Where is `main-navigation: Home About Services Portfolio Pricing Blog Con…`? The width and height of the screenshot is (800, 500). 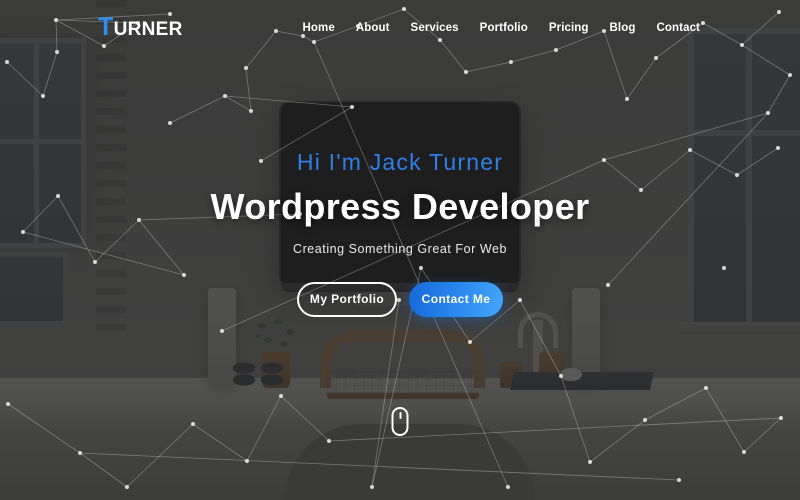
main-navigation: Home About Services Portfolio Pricing Blog Con… is located at coordinates (501, 28).